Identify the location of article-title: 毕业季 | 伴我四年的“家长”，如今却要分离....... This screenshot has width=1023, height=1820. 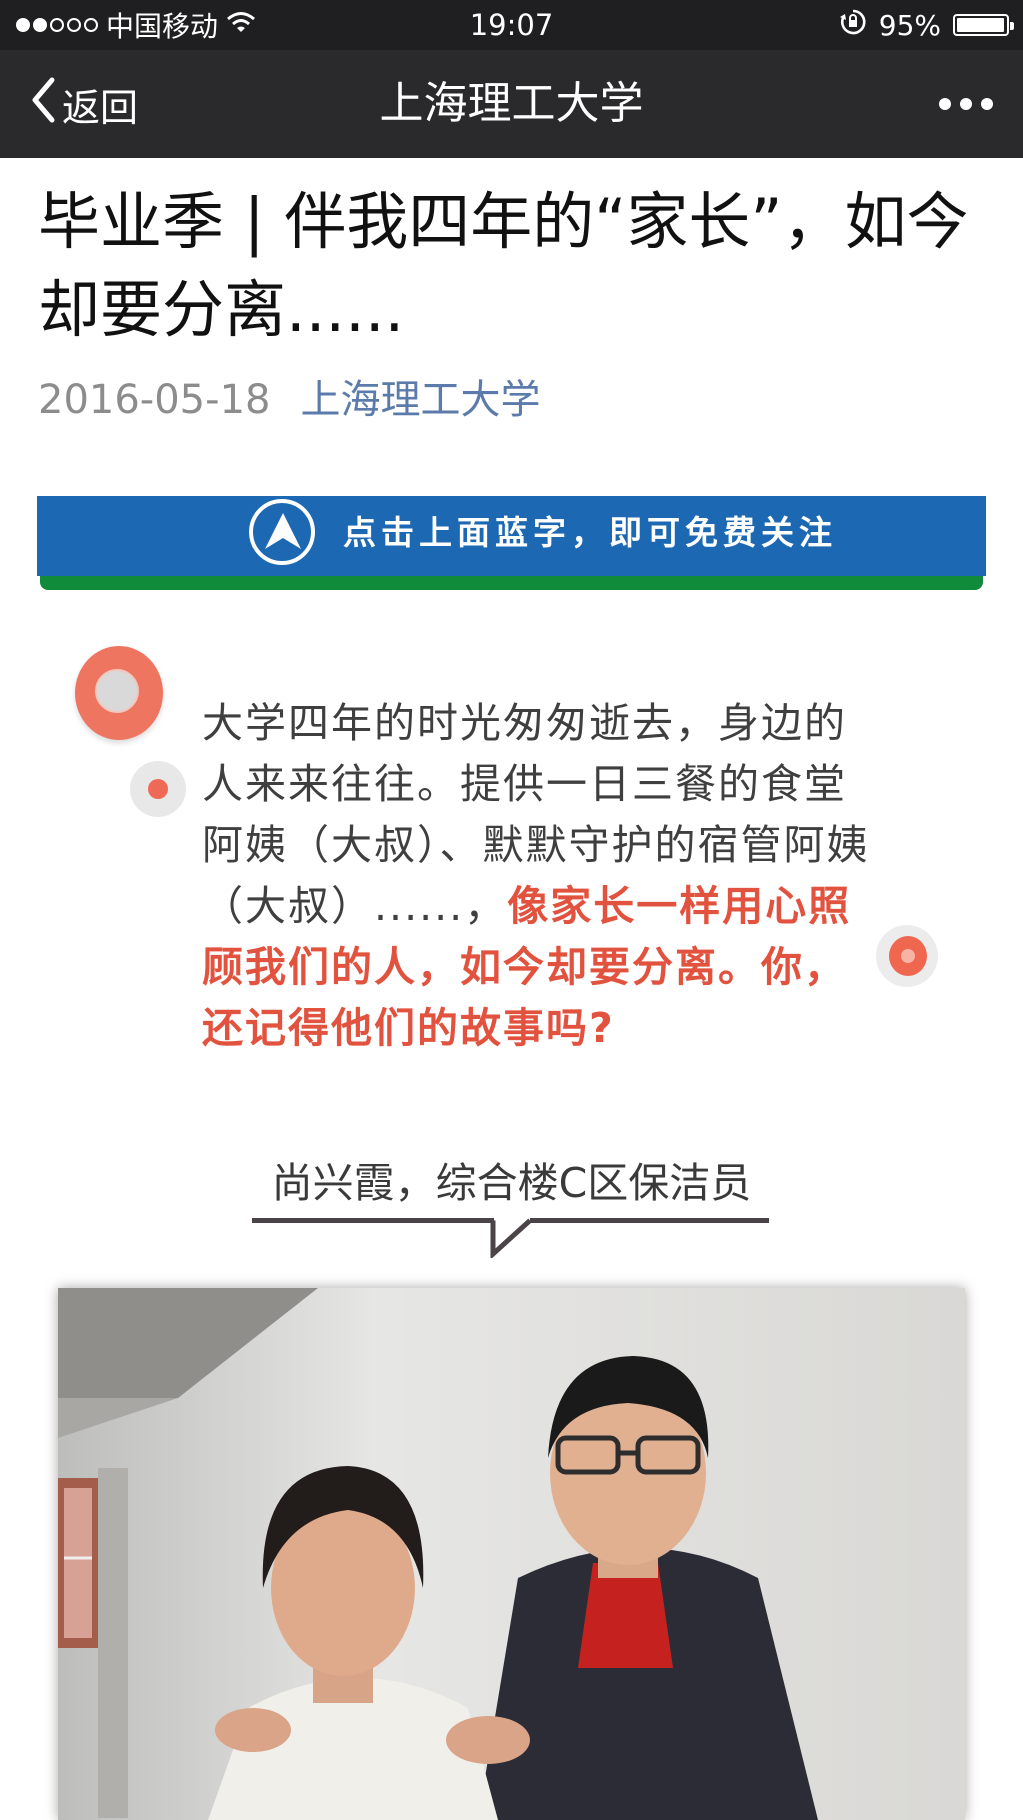
(503, 265).